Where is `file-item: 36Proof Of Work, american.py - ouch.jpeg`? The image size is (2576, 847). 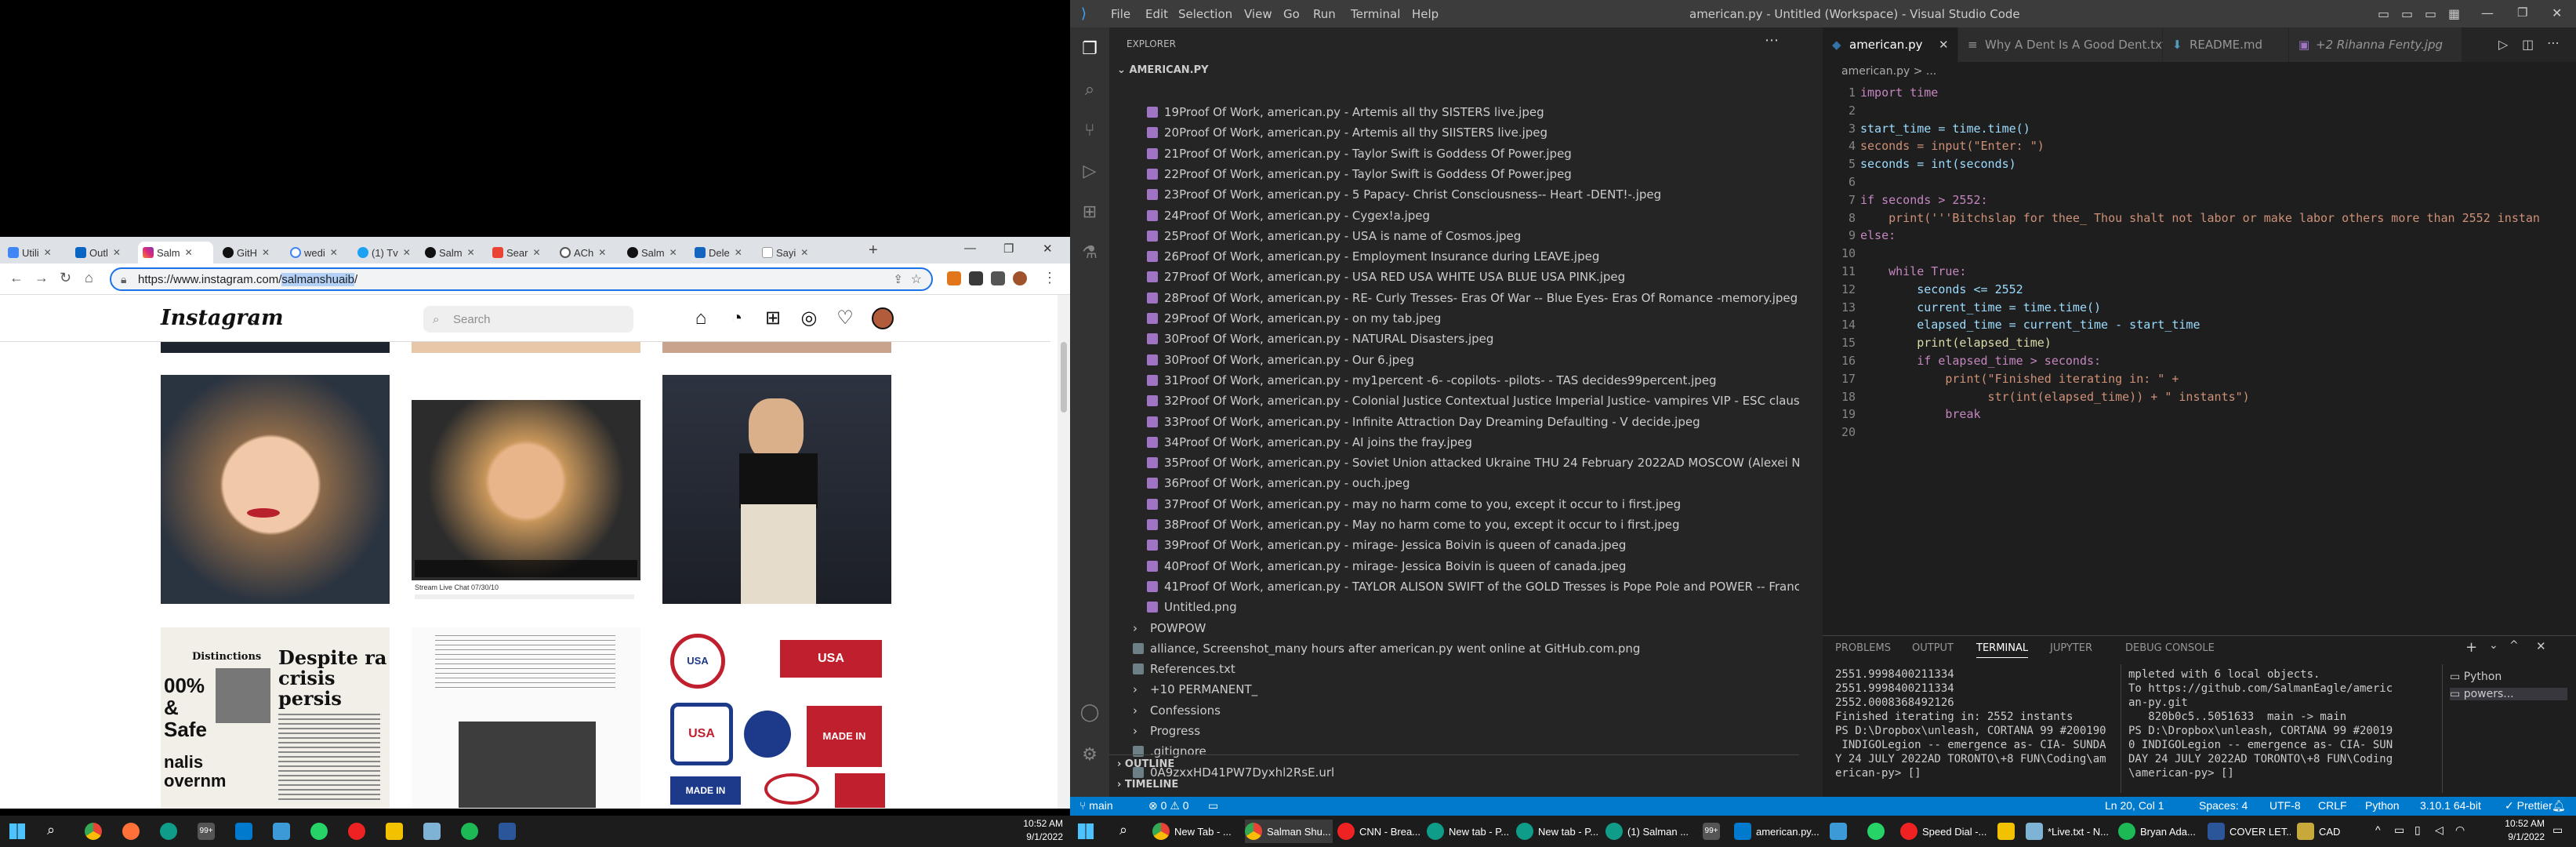 file-item: 36Proof Of Work, american.py - ouch.jpeg is located at coordinates (1454, 483).